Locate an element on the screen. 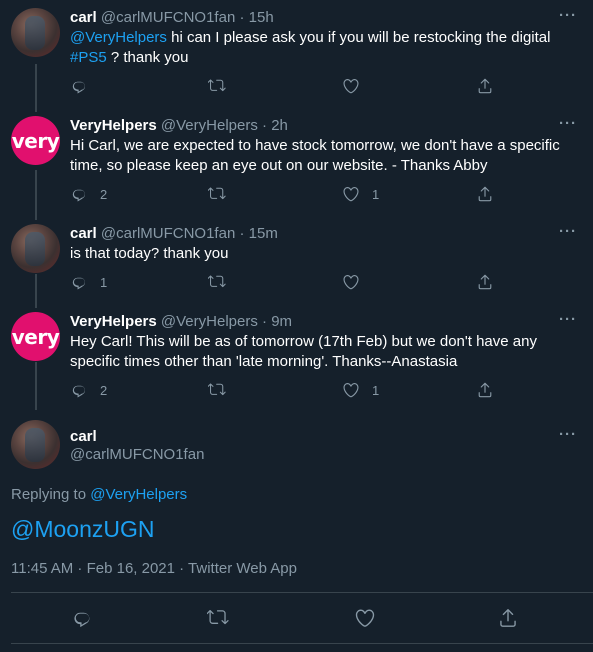 Image resolution: width=593 pixels, height=652 pixels. tweet-header: carl @carlMUFCNO1fan · 15m is located at coordinates (174, 234).